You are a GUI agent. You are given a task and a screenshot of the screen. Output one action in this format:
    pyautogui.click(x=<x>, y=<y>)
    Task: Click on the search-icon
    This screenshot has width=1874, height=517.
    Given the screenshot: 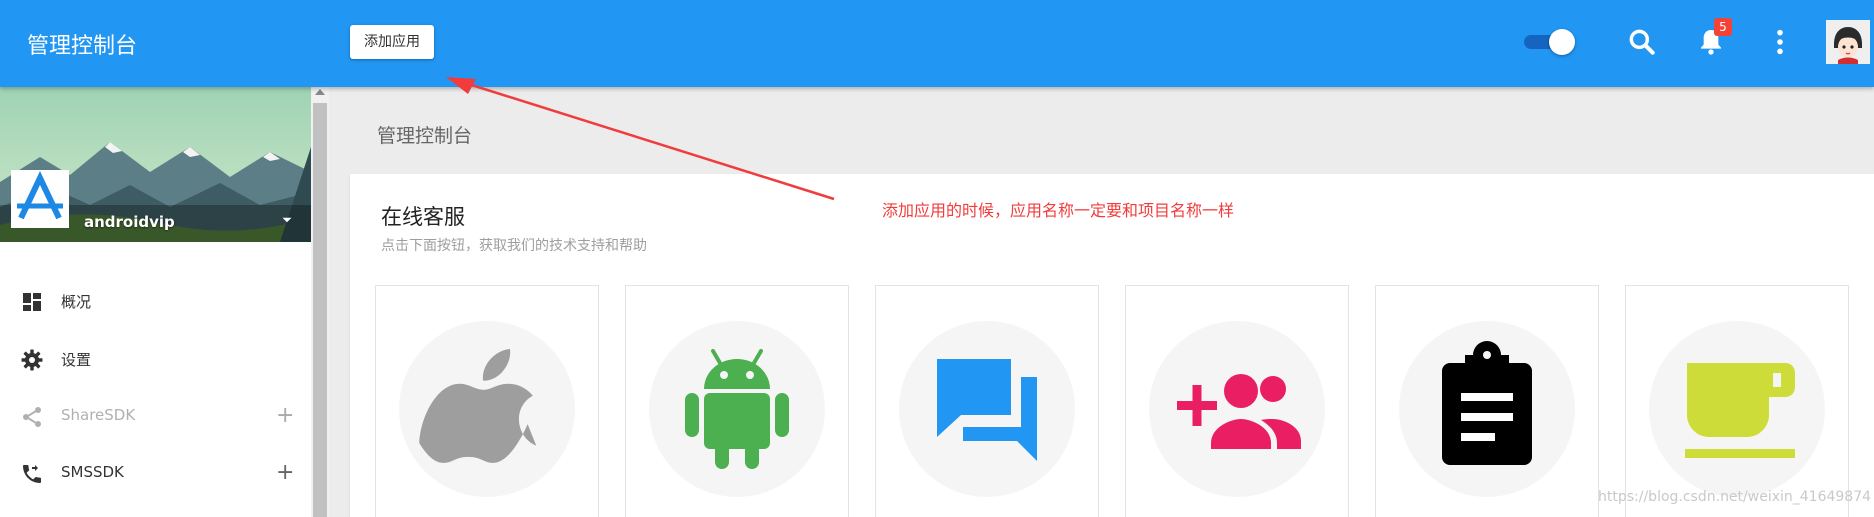 What is the action you would take?
    pyautogui.click(x=1642, y=42)
    